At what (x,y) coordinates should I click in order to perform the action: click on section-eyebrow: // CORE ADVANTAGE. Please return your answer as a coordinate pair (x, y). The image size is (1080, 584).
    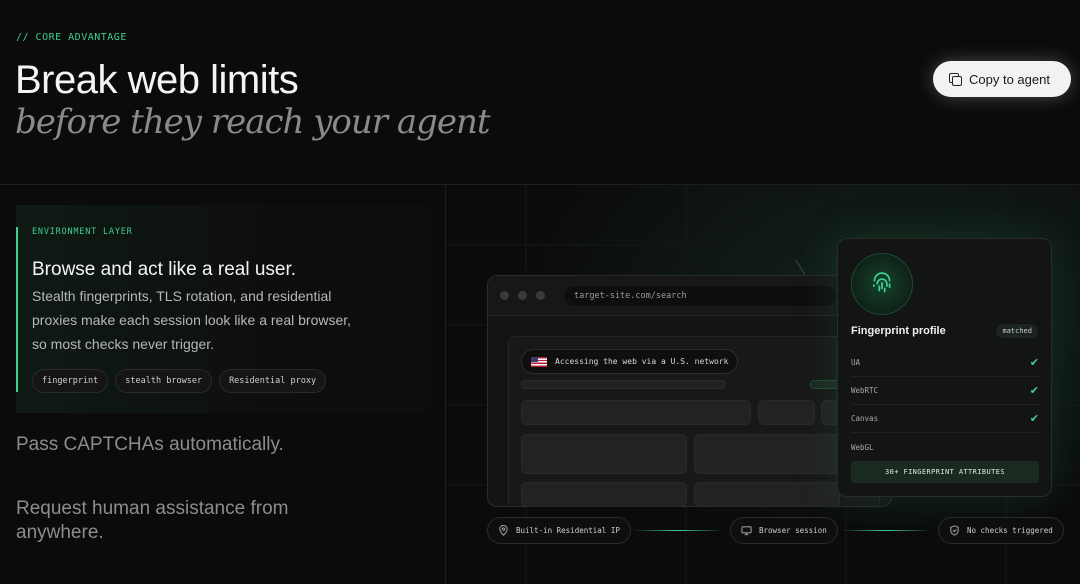
    Looking at the image, I should click on (71, 37).